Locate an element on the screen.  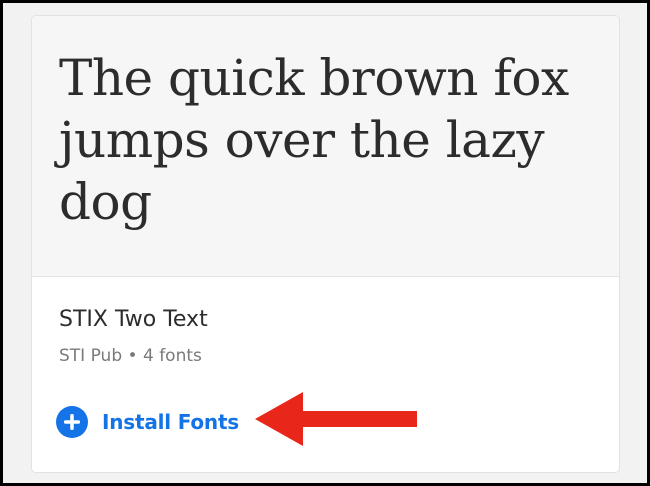
install-fonts-button: Install Fonts is located at coordinates (147, 422).